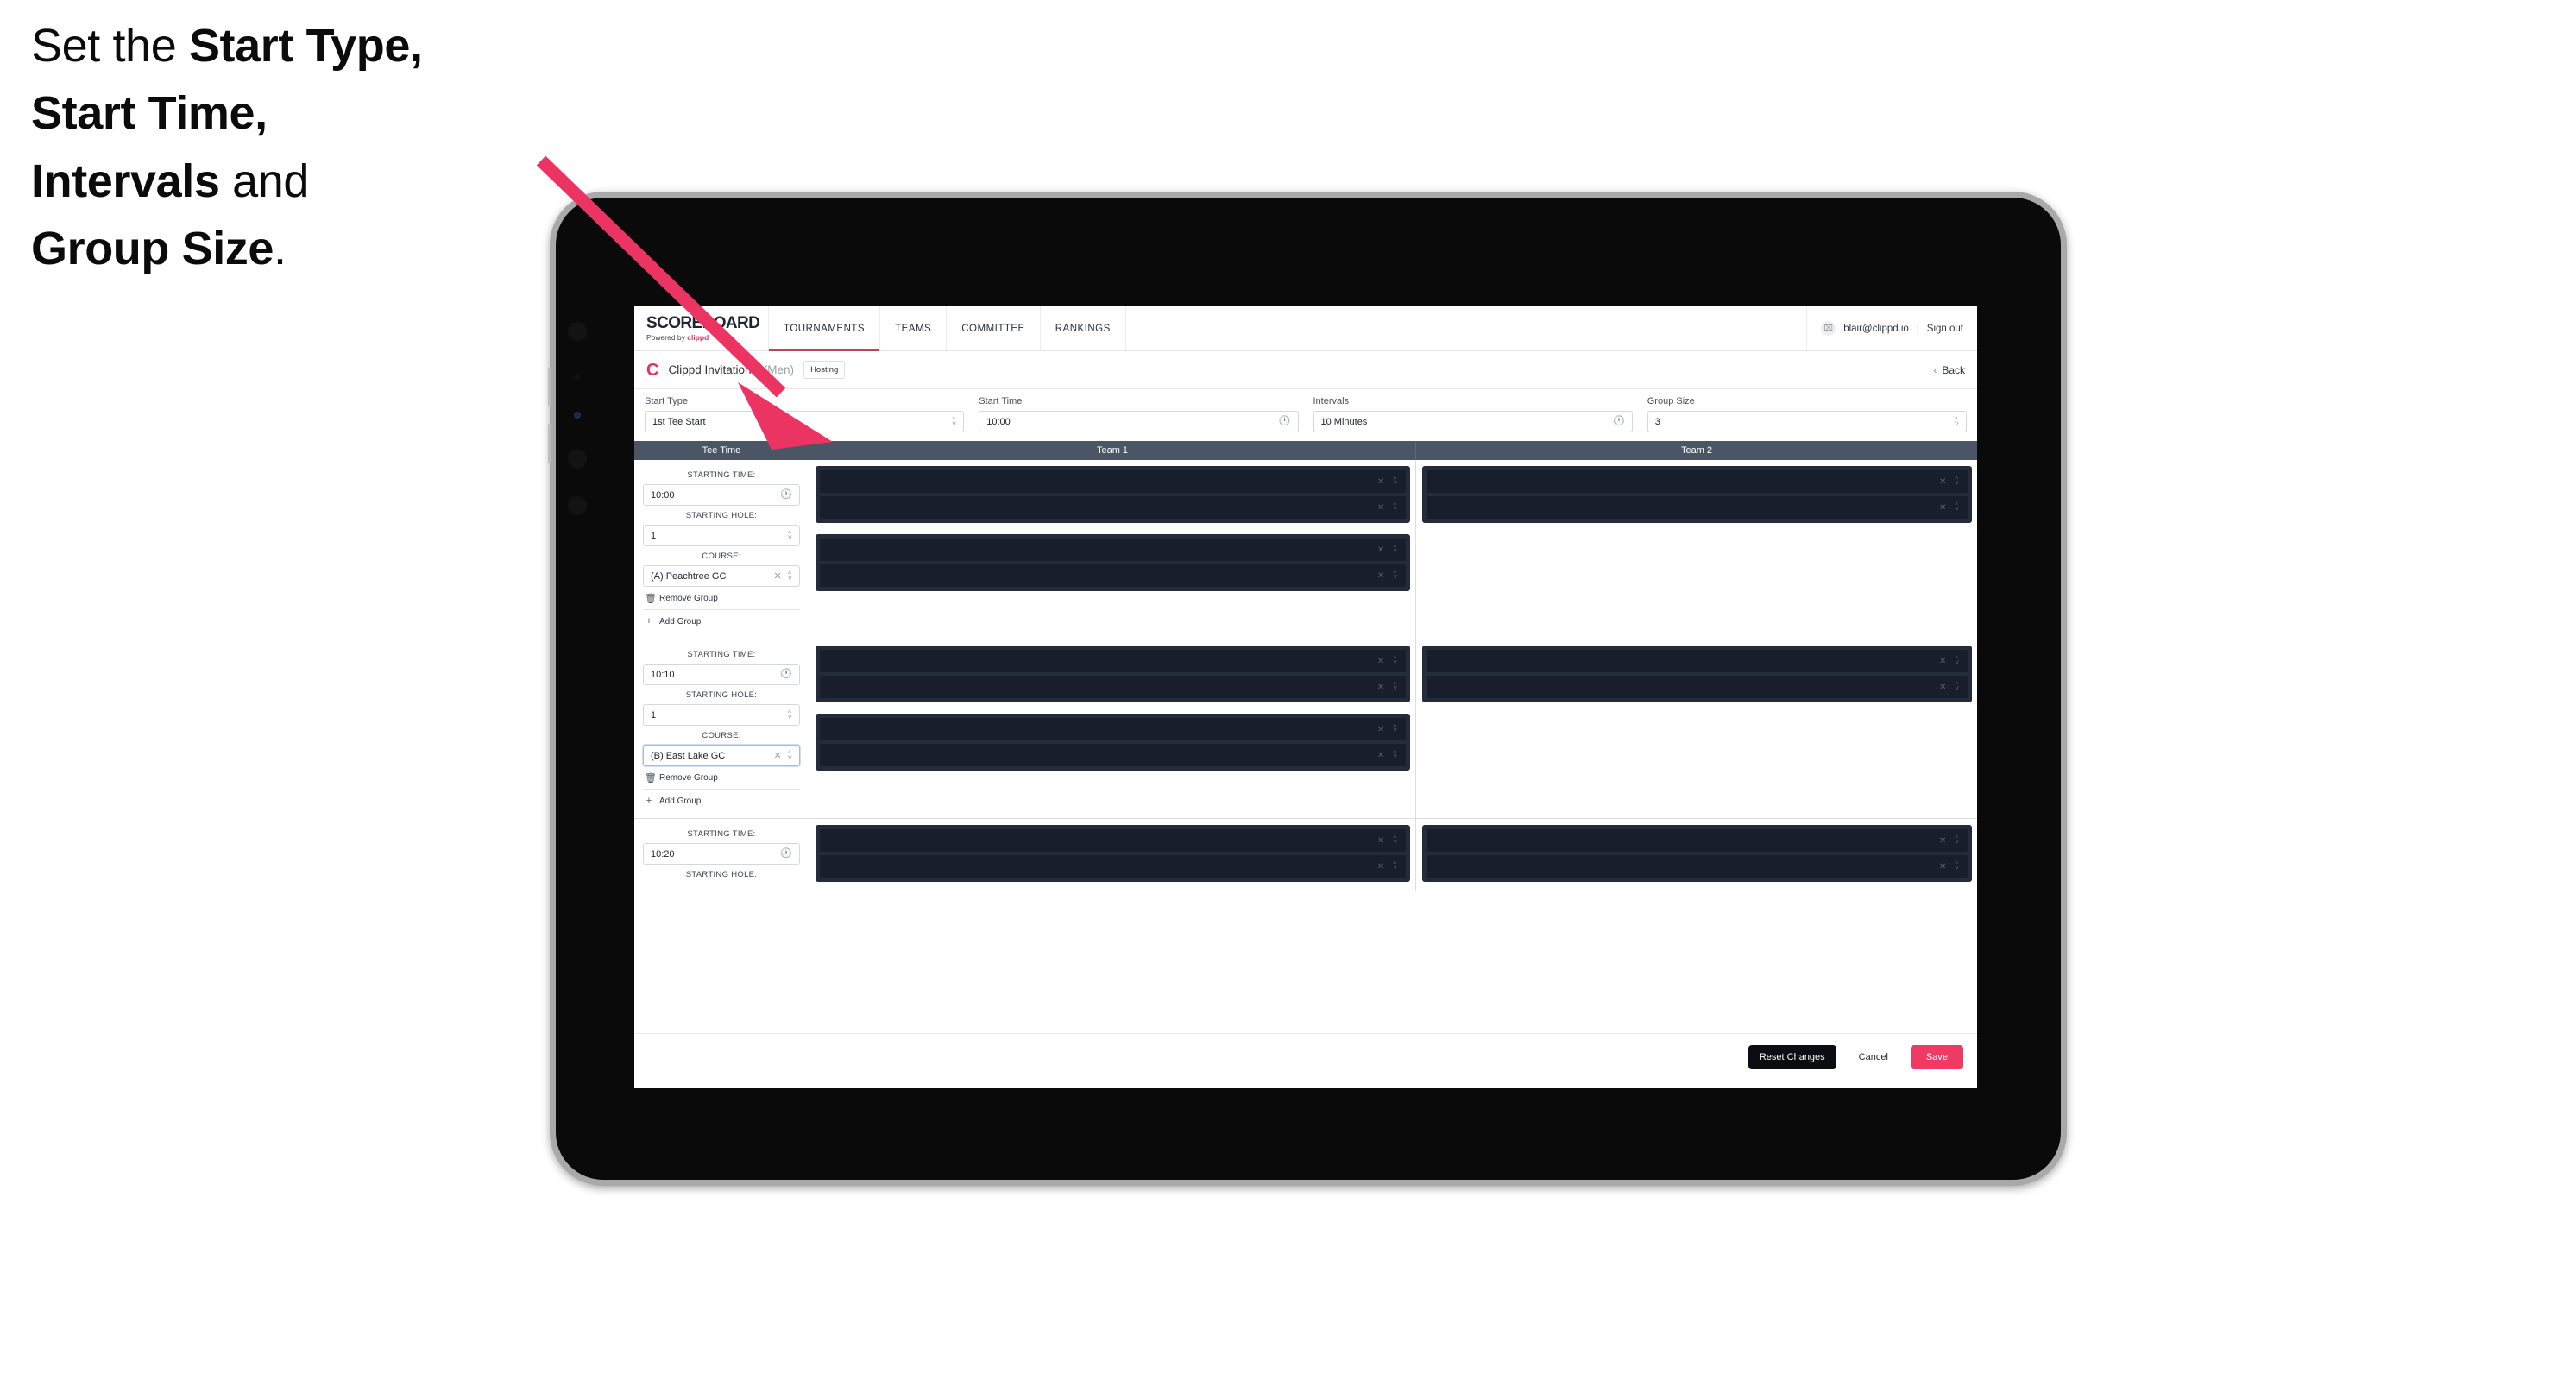 Image resolution: width=2576 pixels, height=1386 pixels. What do you see at coordinates (1139, 421) in the screenshot?
I see `start-time-input: 10:00 🕐` at bounding box center [1139, 421].